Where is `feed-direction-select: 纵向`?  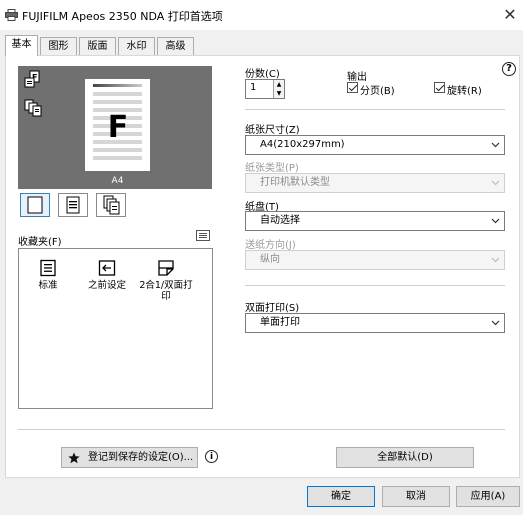
feed-direction-select: 纵向 is located at coordinates (375, 260).